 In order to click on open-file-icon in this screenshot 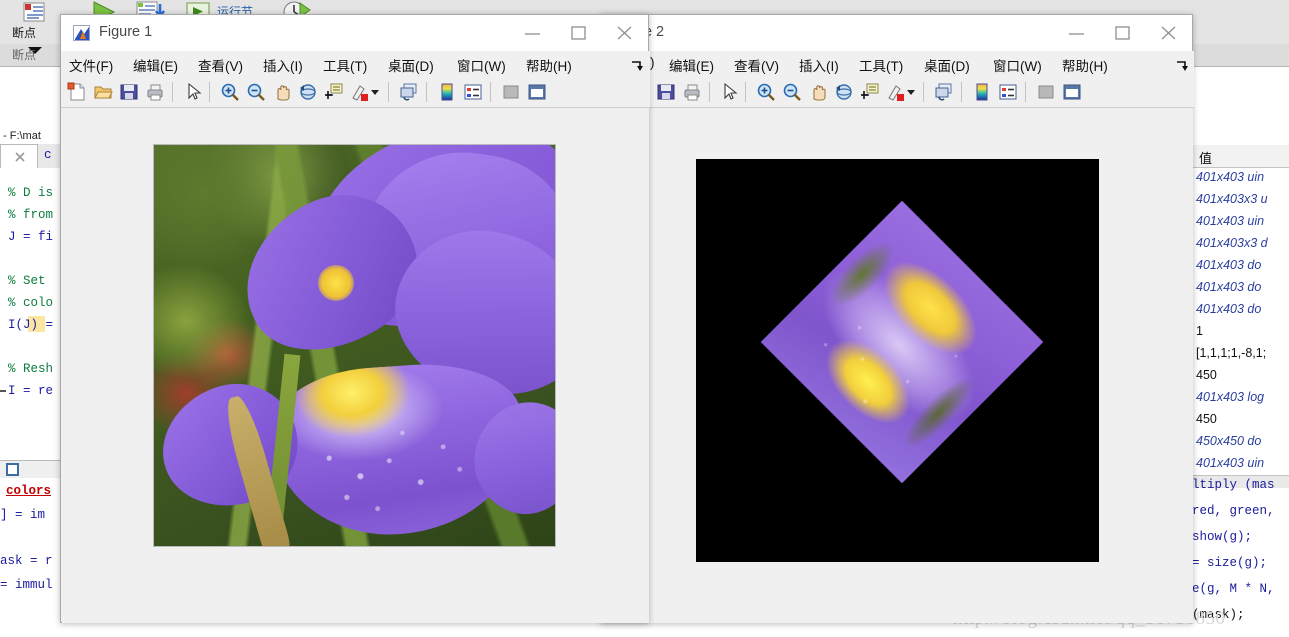, I will do `click(103, 92)`.